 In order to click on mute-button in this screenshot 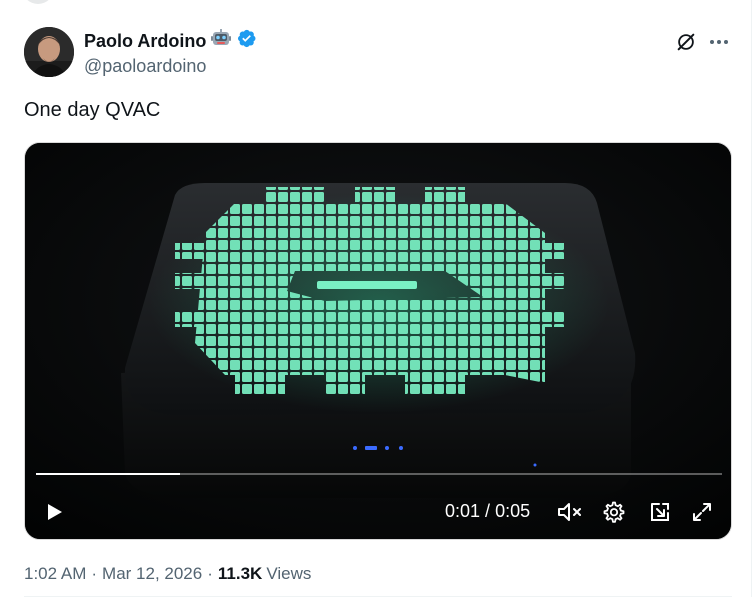, I will do `click(570, 512)`.